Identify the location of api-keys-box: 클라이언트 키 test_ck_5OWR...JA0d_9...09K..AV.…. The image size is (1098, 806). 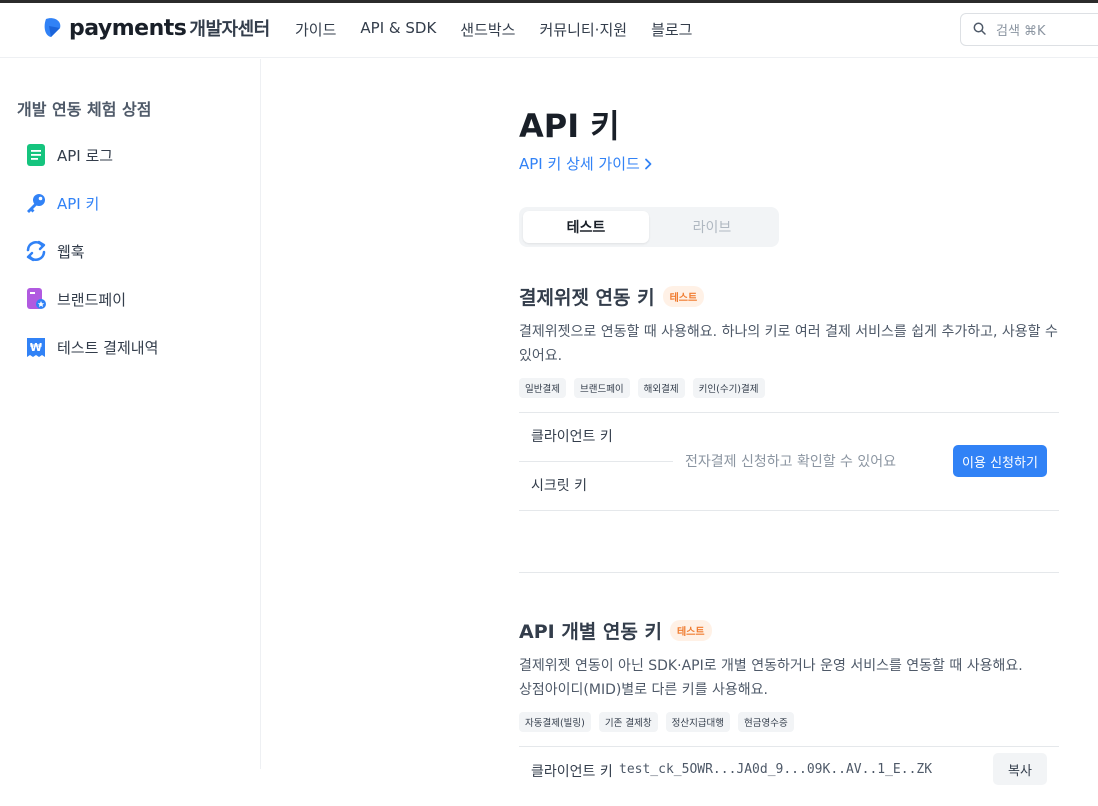
(789, 776).